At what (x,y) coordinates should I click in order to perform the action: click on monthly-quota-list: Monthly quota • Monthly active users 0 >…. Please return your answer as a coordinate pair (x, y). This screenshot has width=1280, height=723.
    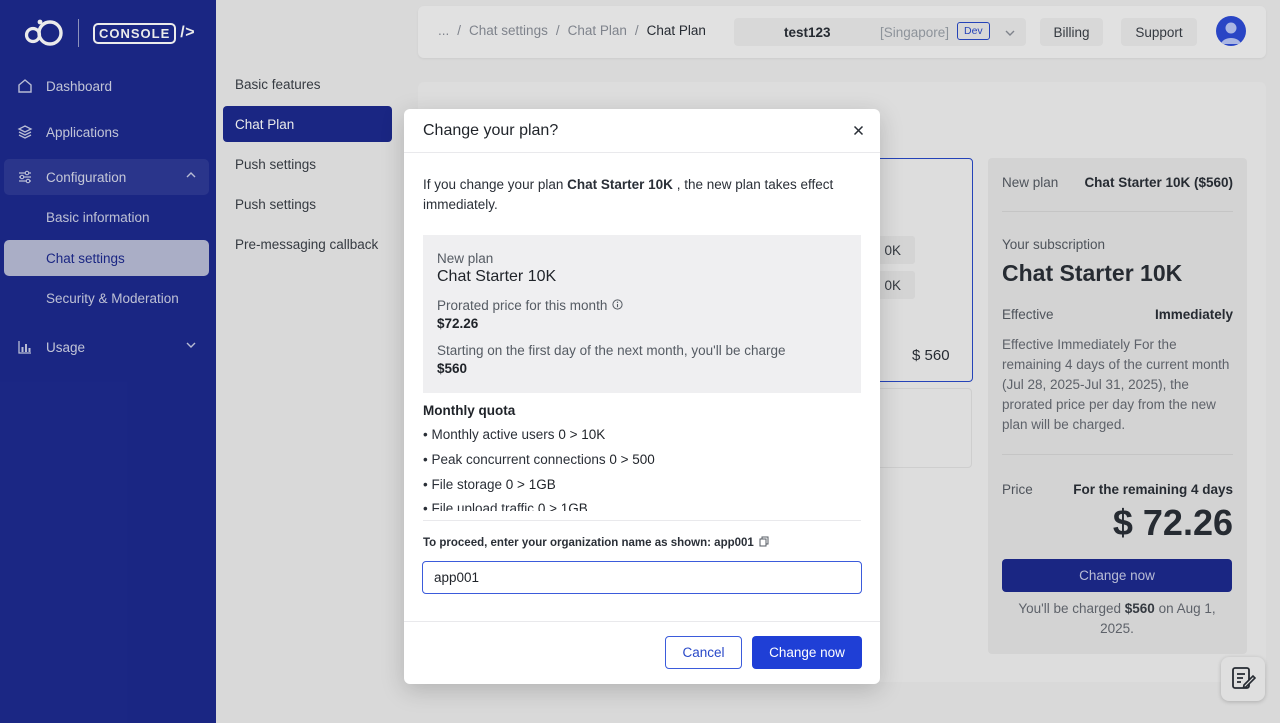
    Looking at the image, I should click on (642, 455).